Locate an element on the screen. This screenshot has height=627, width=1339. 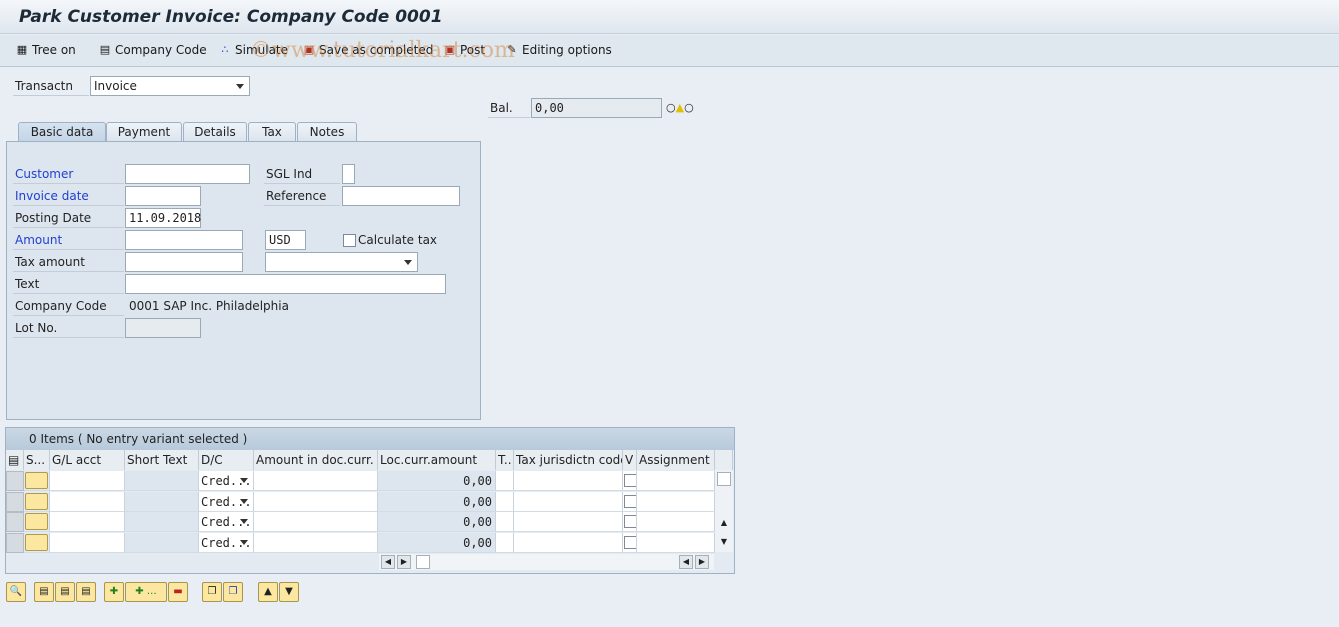
tax-code-dropdown is located at coordinates (341, 262).